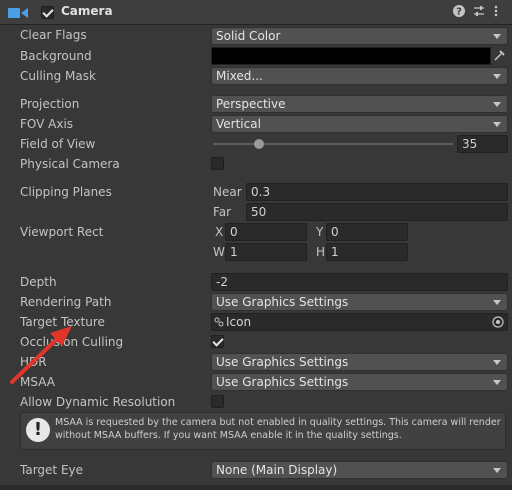 This screenshot has height=490, width=512. Describe the element at coordinates (41, 355) in the screenshot. I see `annotation-arrow-icon` at that location.